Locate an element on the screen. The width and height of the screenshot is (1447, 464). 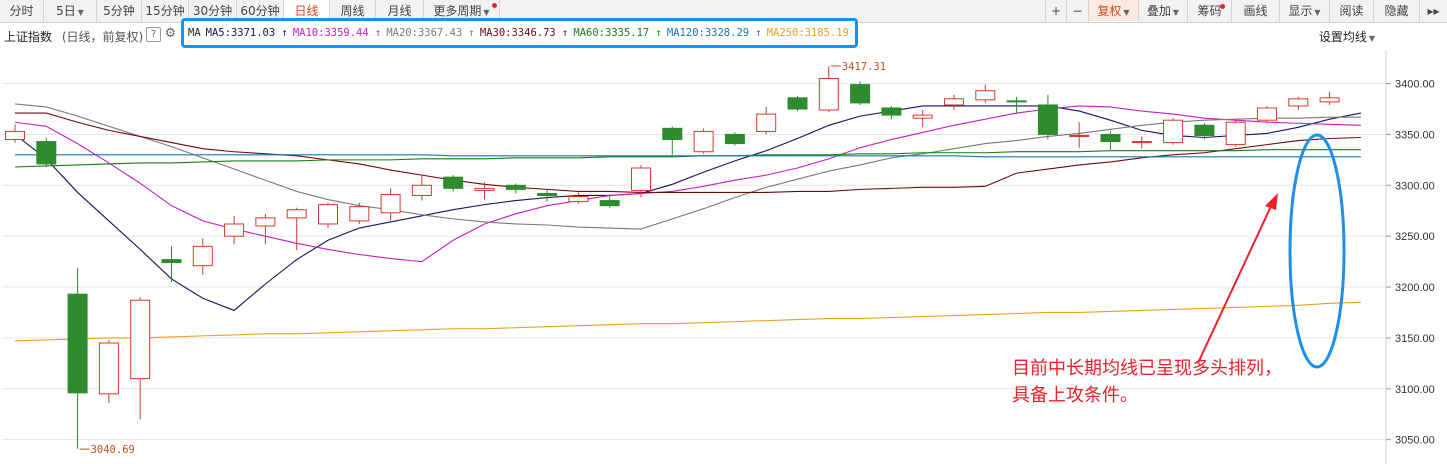
gear-icon: ⚙ is located at coordinates (170, 33).